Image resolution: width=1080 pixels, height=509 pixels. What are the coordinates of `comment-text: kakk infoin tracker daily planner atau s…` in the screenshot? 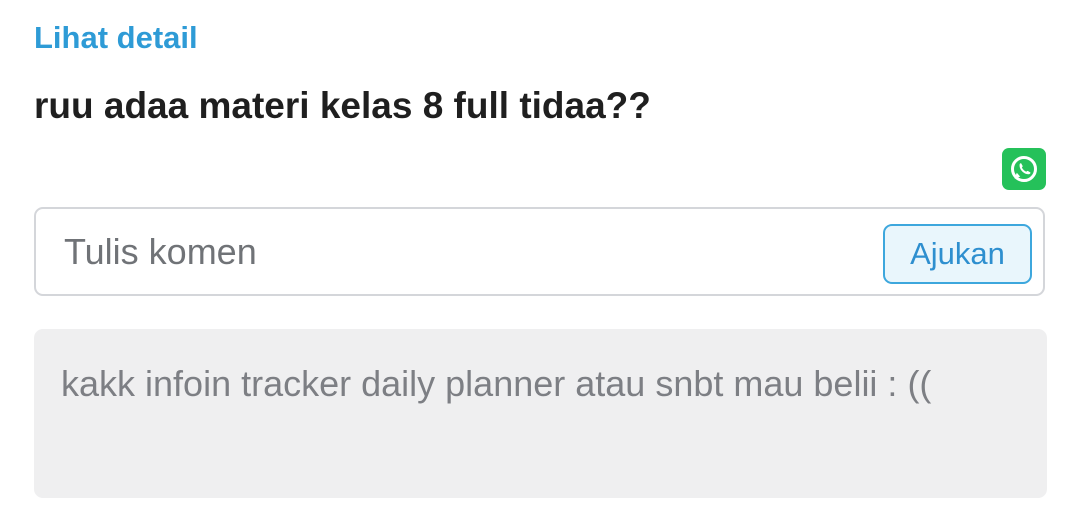 It's located at (496, 383).